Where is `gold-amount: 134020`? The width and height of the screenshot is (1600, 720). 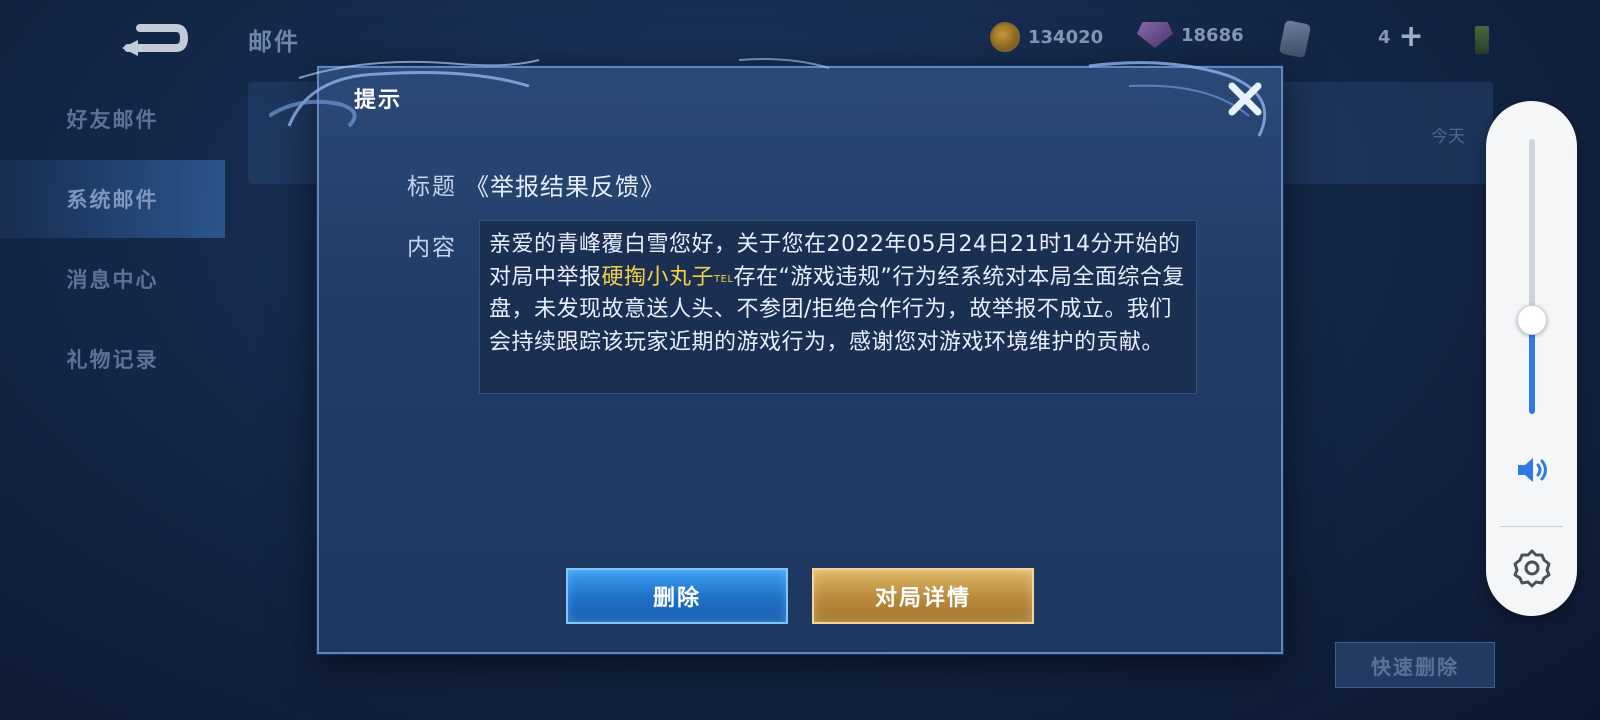 gold-amount: 134020 is located at coordinates (1066, 37).